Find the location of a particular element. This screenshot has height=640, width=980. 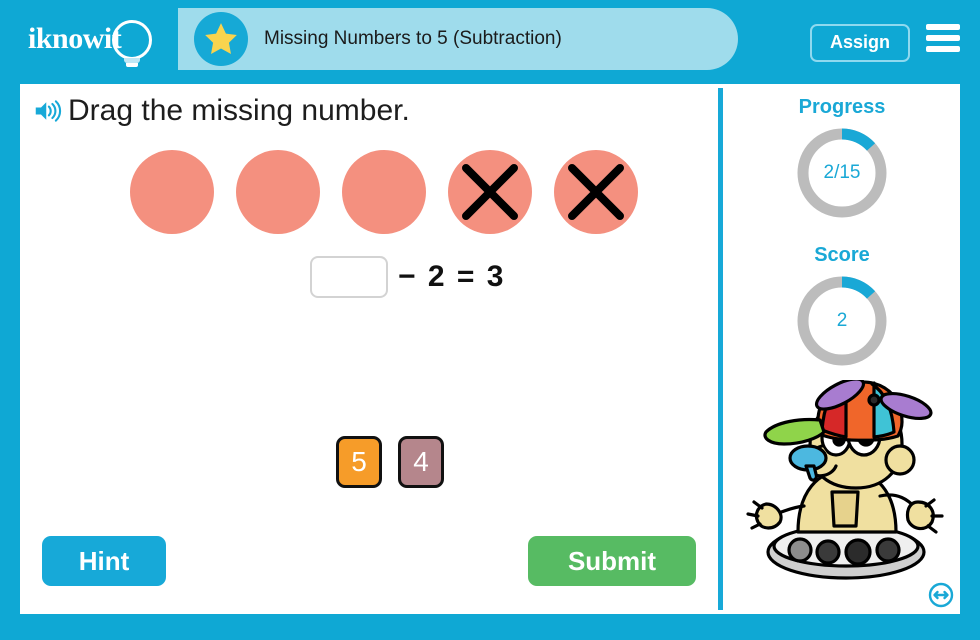

assign-button: Assign is located at coordinates (859, 43).